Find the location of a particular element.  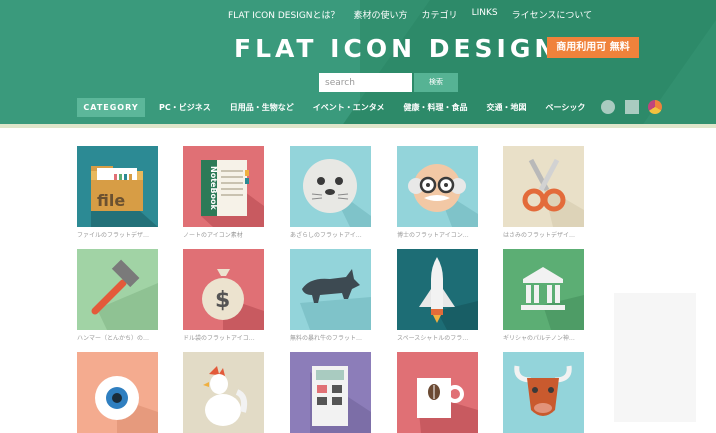

topnav-link-links: LINKS is located at coordinates (485, 14).